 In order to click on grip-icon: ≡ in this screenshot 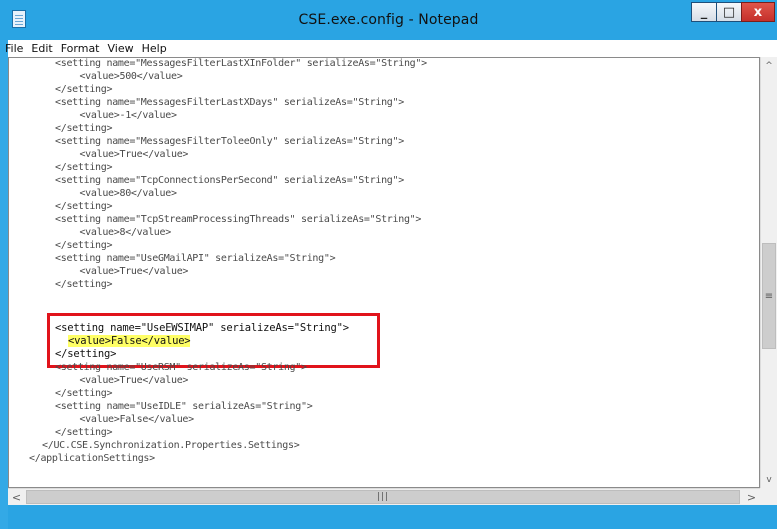, I will do `click(769, 296)`.